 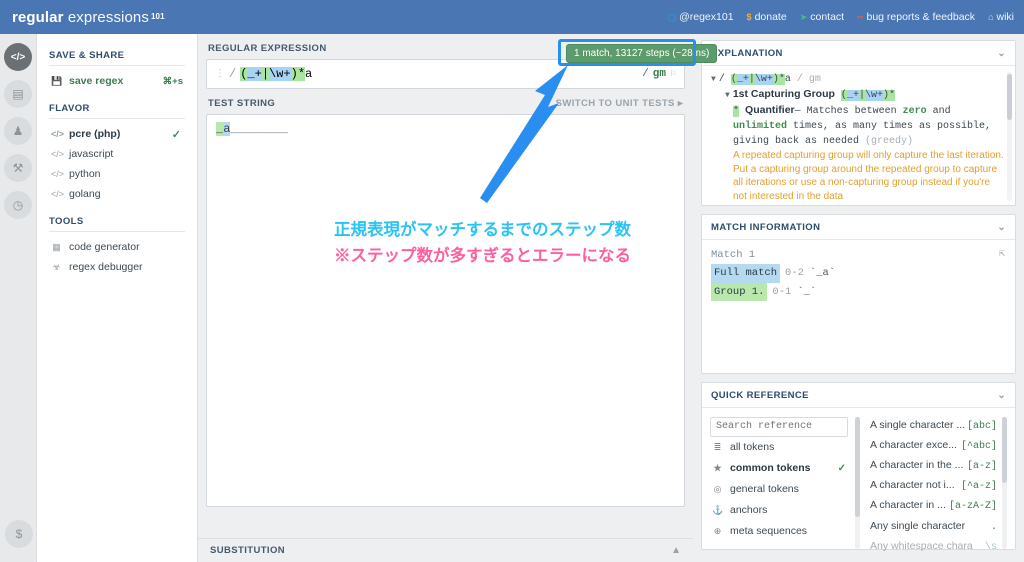 What do you see at coordinates (749, 510) in the screenshot?
I see `quickref-category-label: anchors` at bounding box center [749, 510].